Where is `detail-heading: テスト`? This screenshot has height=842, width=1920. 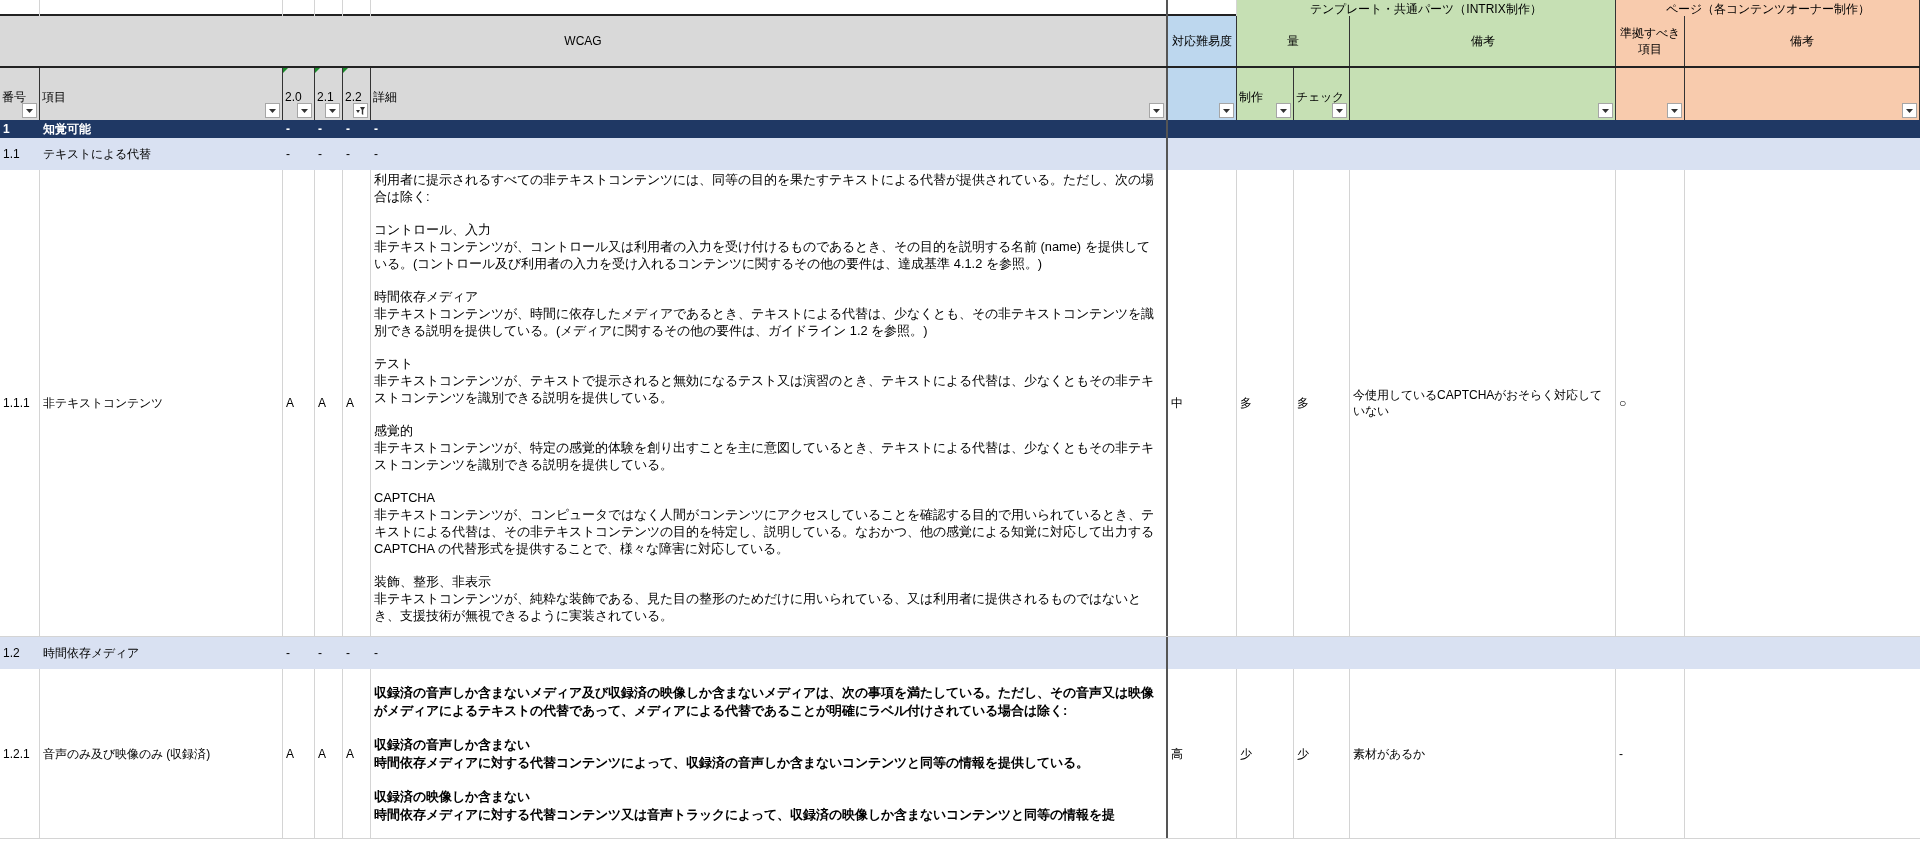
detail-heading: テスト is located at coordinates (394, 363).